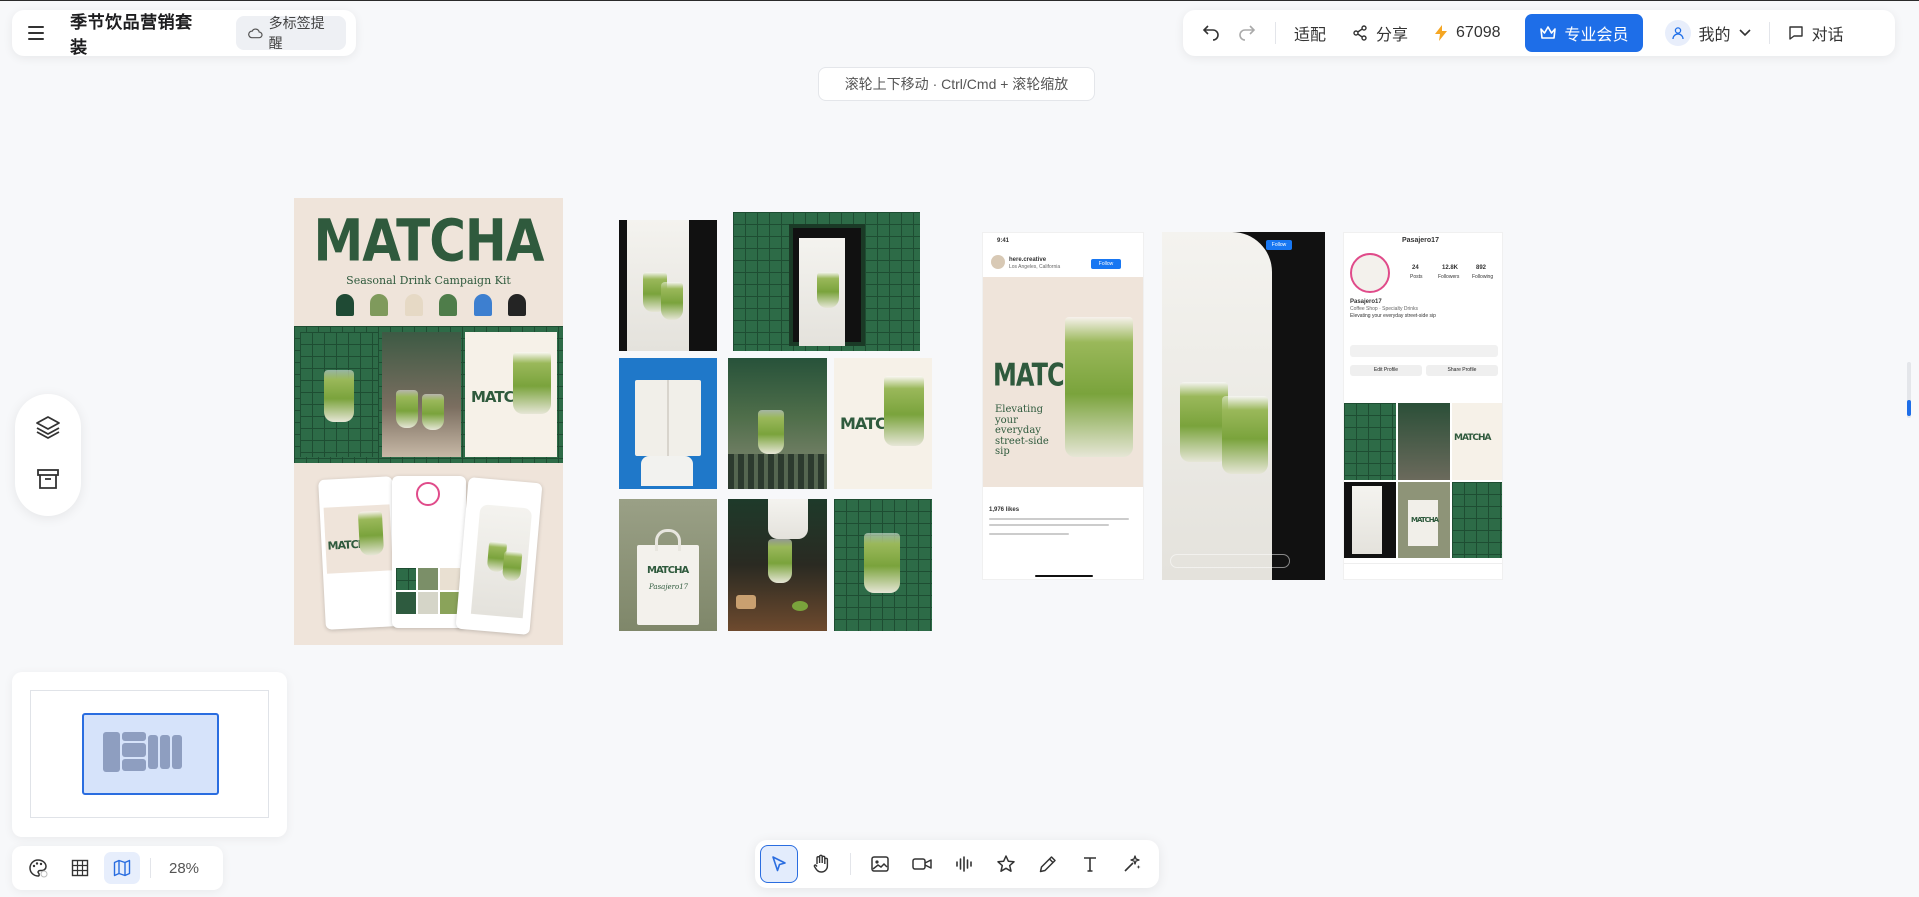 This screenshot has width=1919, height=897. Describe the element at coordinates (511, 394) in the screenshot. I see `poster-photo-card: MATCHA` at that location.